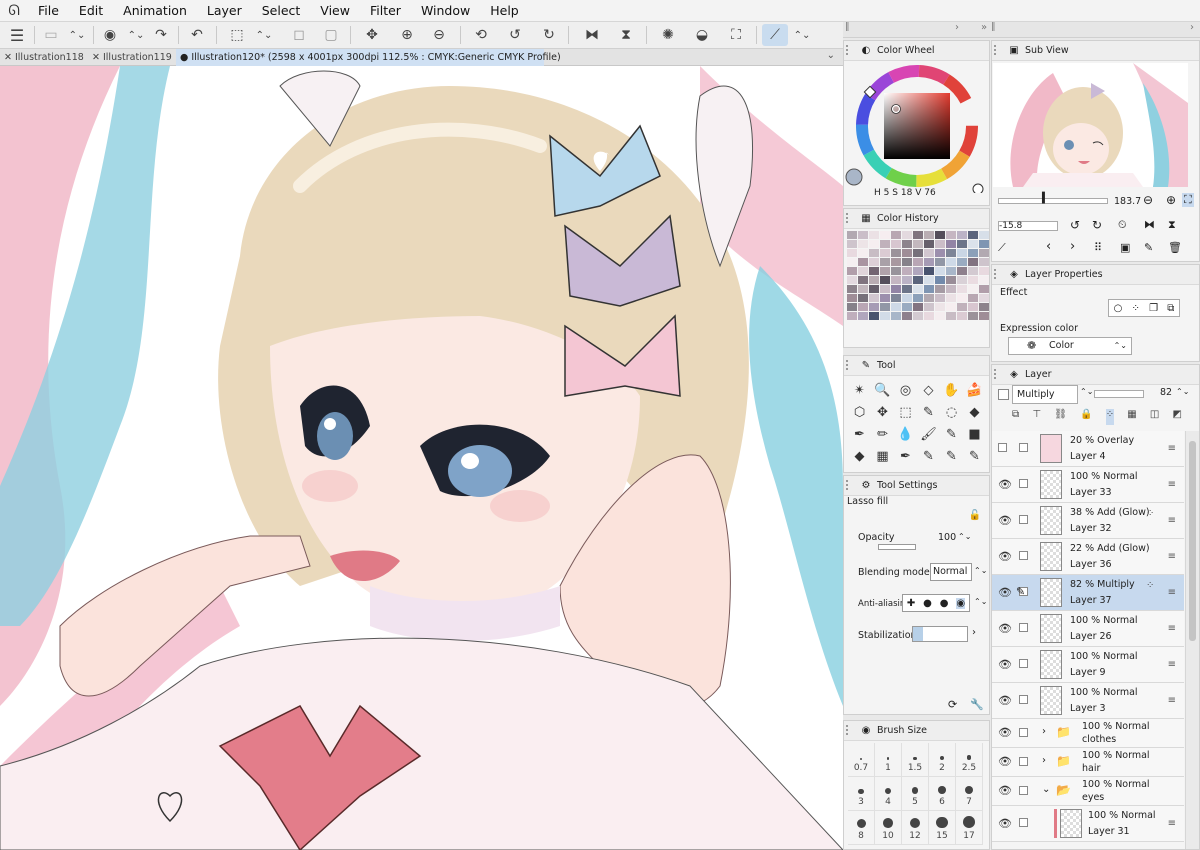  Describe the element at coordinates (9, 57) in the screenshot. I see `close-icon: ✕` at that location.